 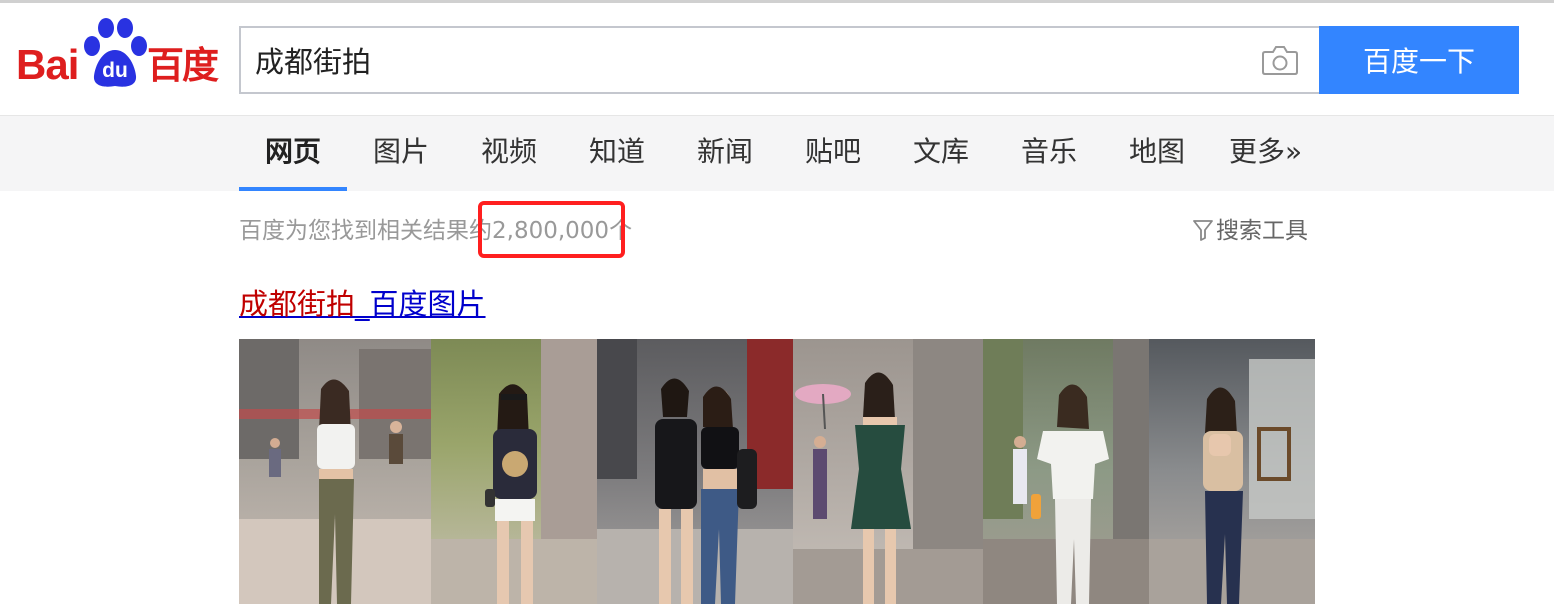 I want to click on tab-web: 网页, so click(x=293, y=152).